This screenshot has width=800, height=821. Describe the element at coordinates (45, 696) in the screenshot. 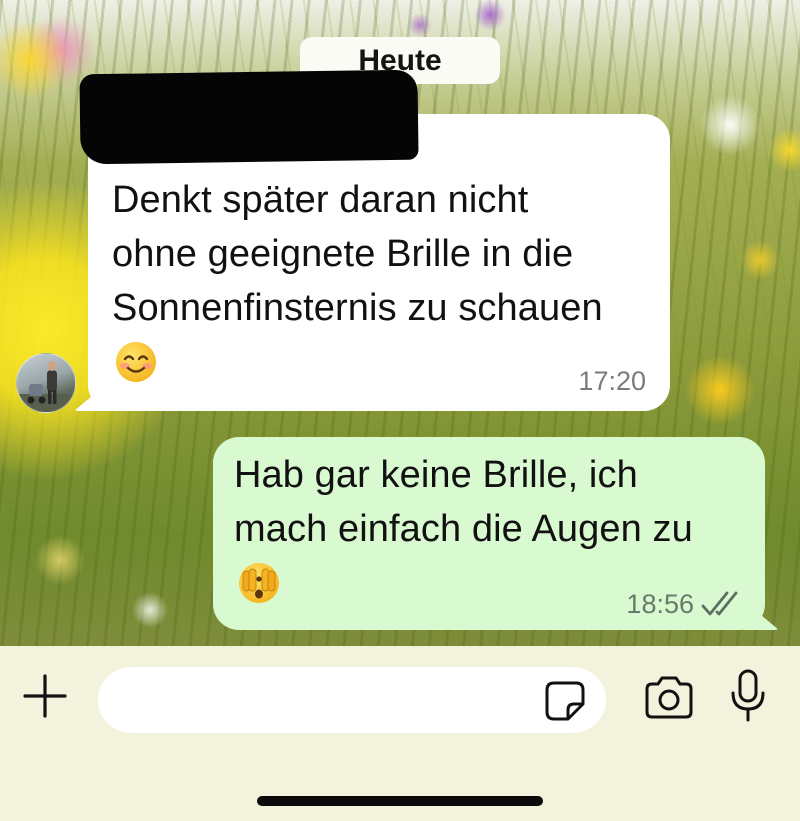

I see `plus-icon` at that location.